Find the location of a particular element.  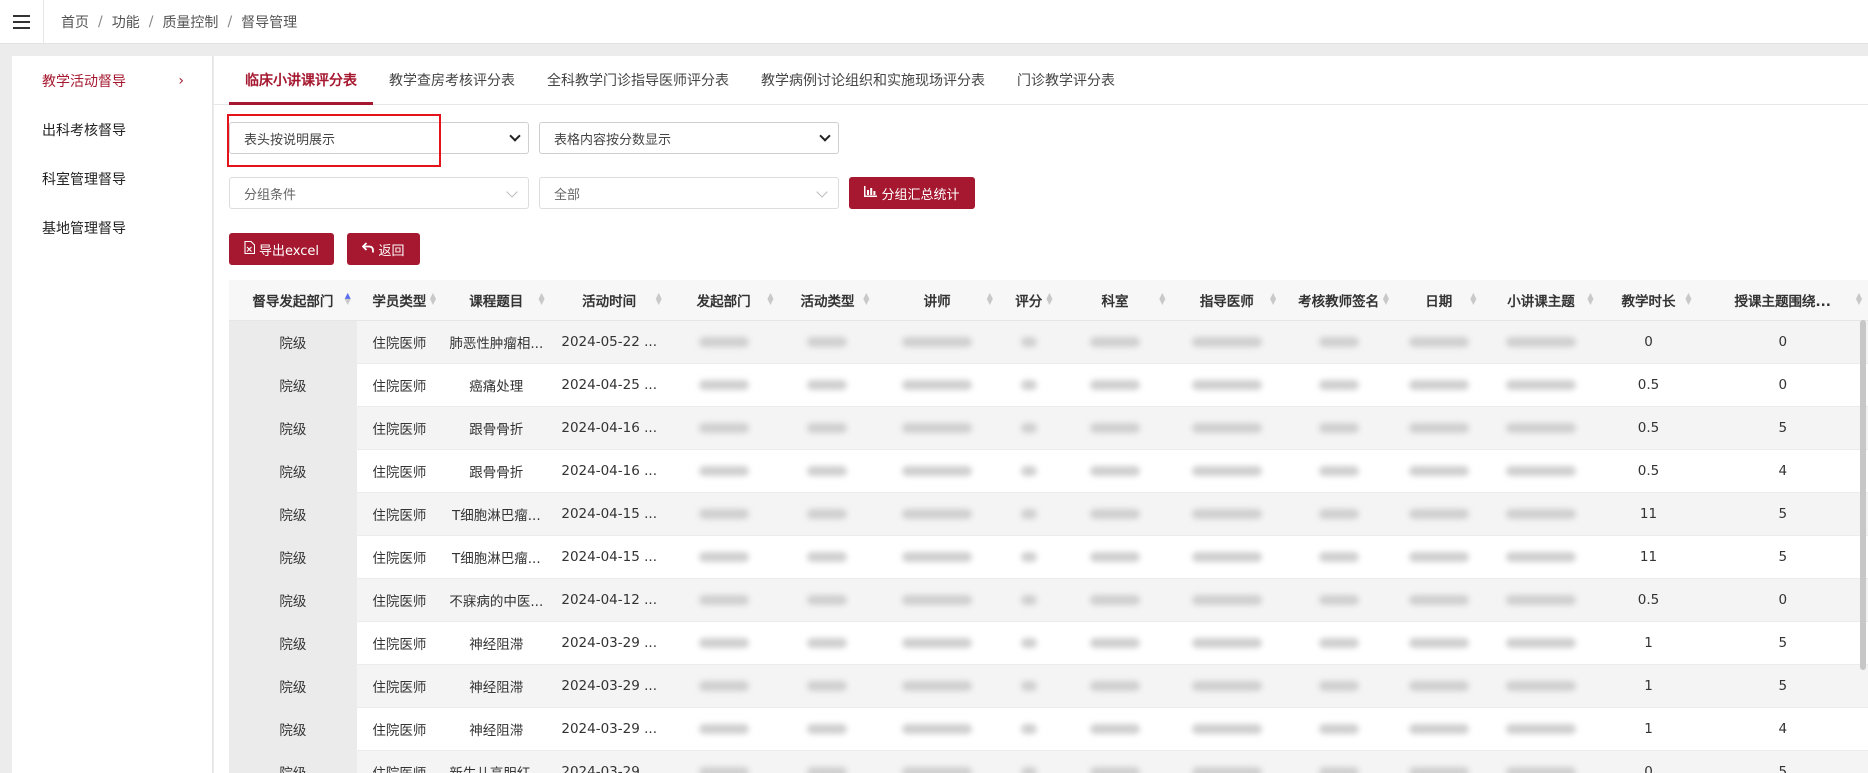

vertical-scrollbar is located at coordinates (1863, 495).